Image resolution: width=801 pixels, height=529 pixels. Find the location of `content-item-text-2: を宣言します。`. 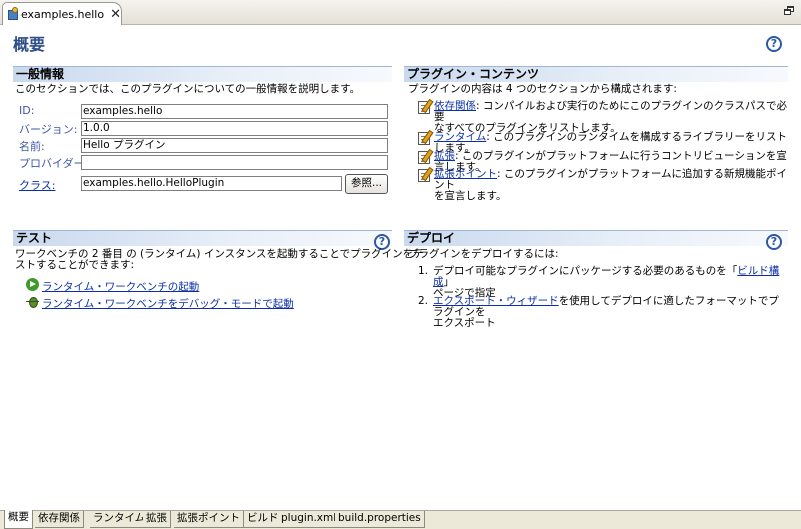

content-item-text-2: を宣言します。 is located at coordinates (470, 196).